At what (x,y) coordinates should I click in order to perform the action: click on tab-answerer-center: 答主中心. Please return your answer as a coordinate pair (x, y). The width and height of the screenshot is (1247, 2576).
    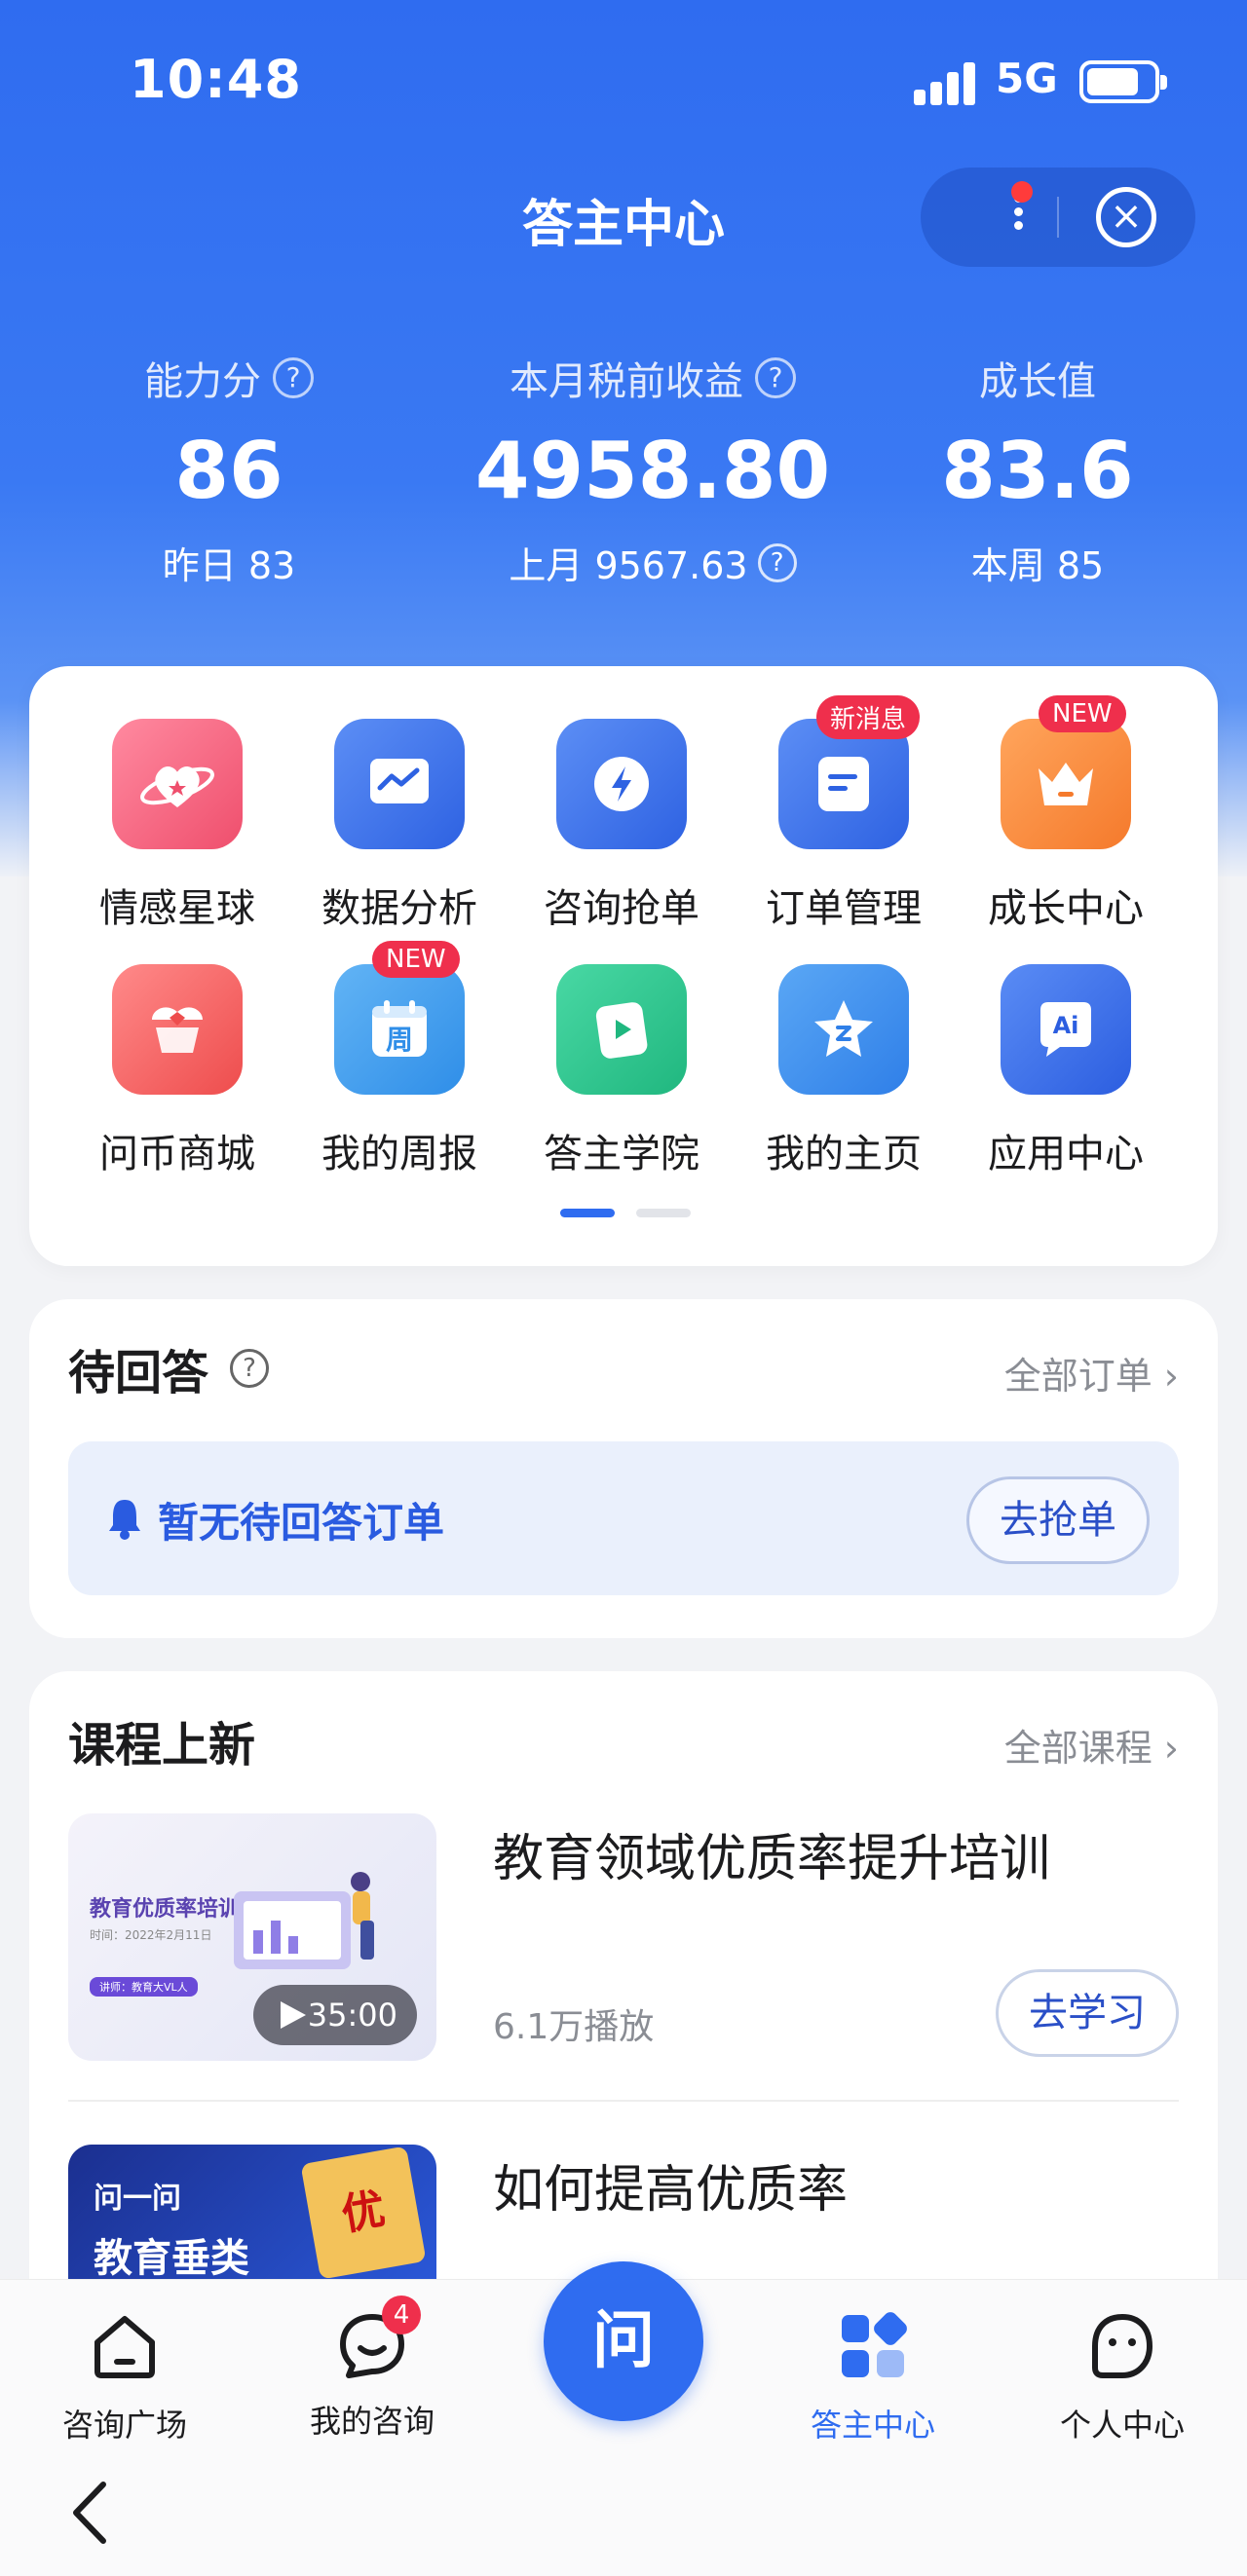
    Looking at the image, I should click on (872, 2377).